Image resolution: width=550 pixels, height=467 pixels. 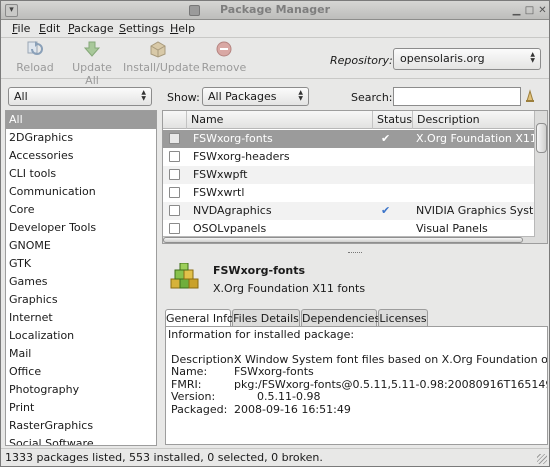 What do you see at coordinates (232, 210) in the screenshot?
I see `package-name: NVDAgraphics` at bounding box center [232, 210].